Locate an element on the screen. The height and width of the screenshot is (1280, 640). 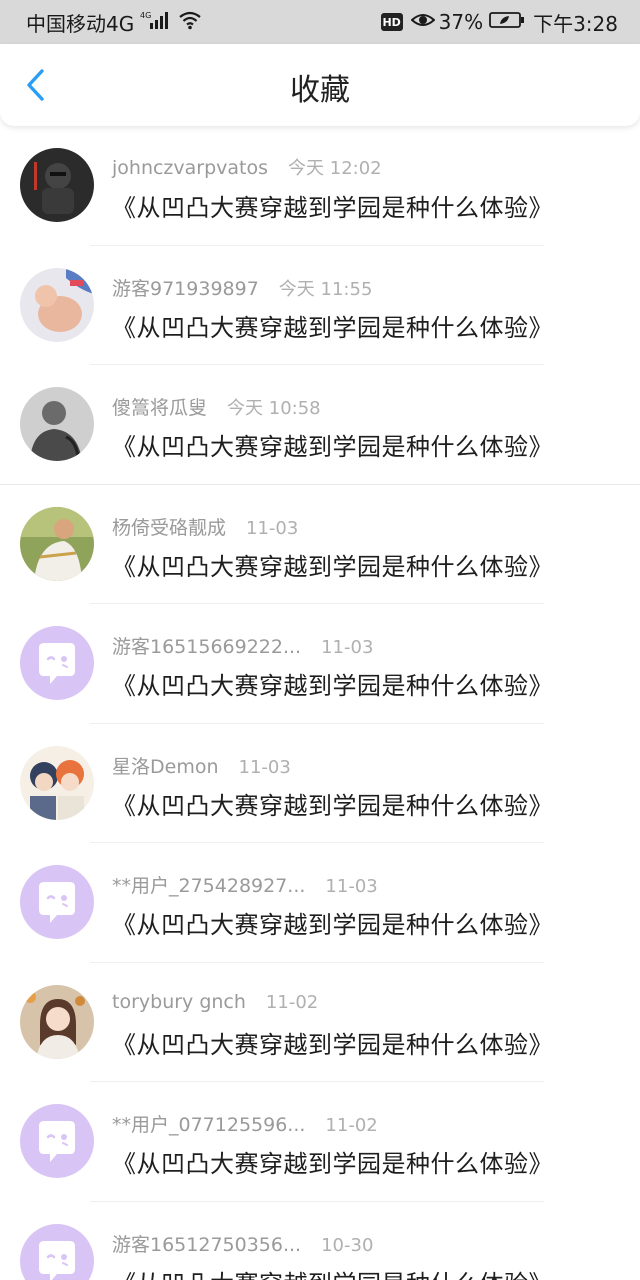
carrier-label: 中国移动4G is located at coordinates (80, 23).